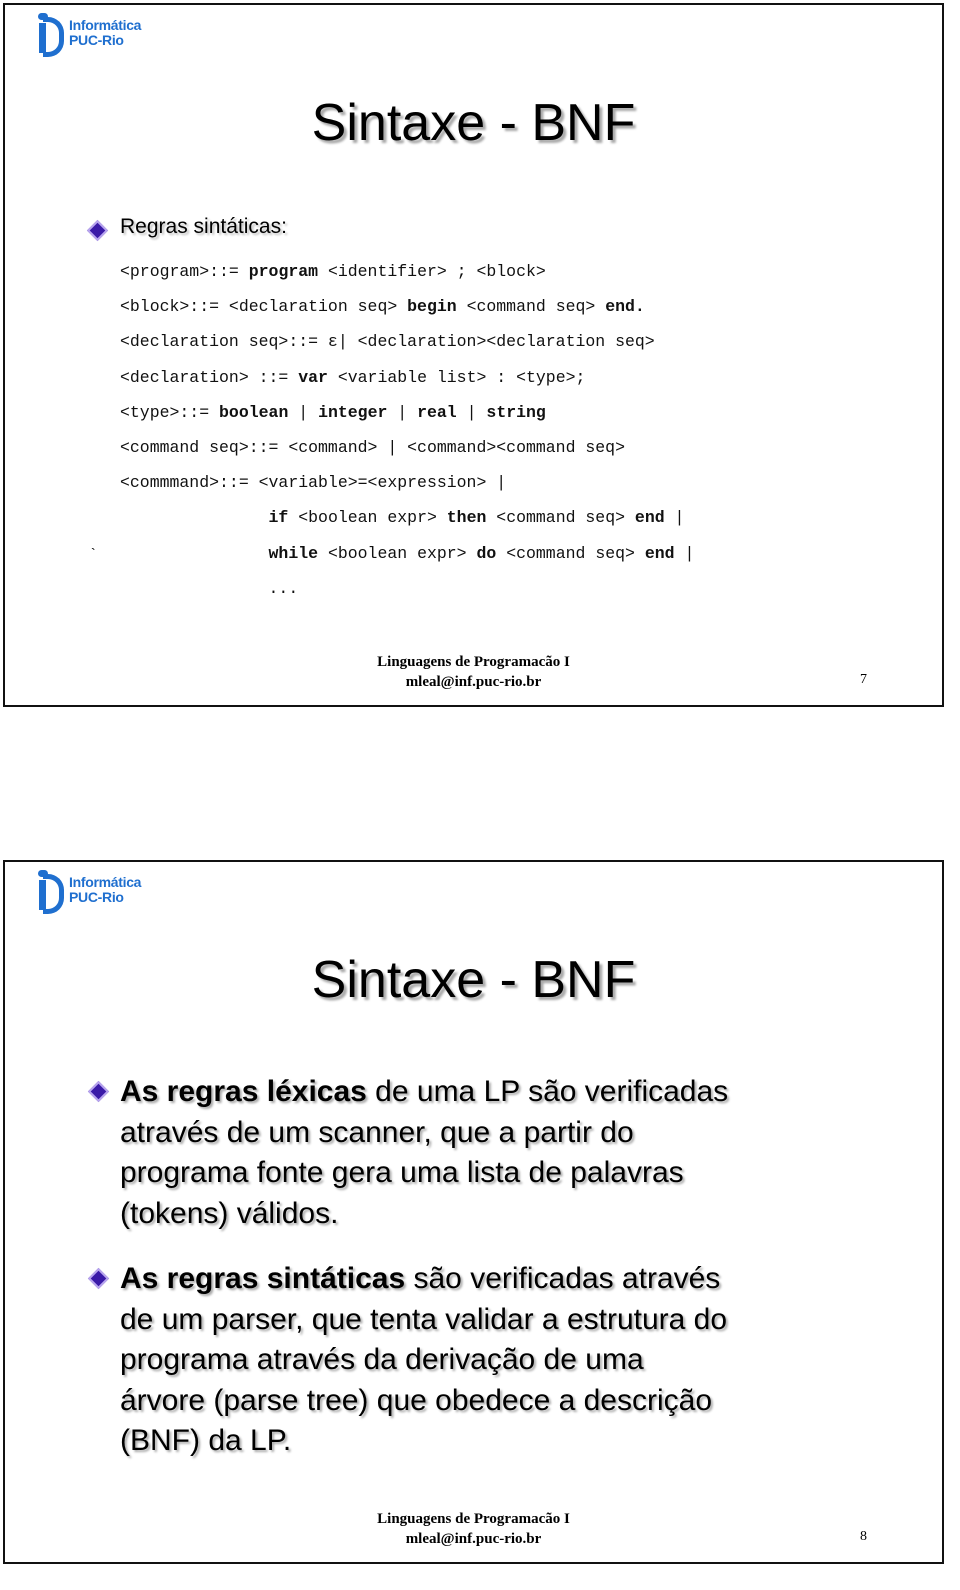 This screenshot has width=960, height=1590. What do you see at coordinates (863, 679) in the screenshot?
I see `page-number: 7` at bounding box center [863, 679].